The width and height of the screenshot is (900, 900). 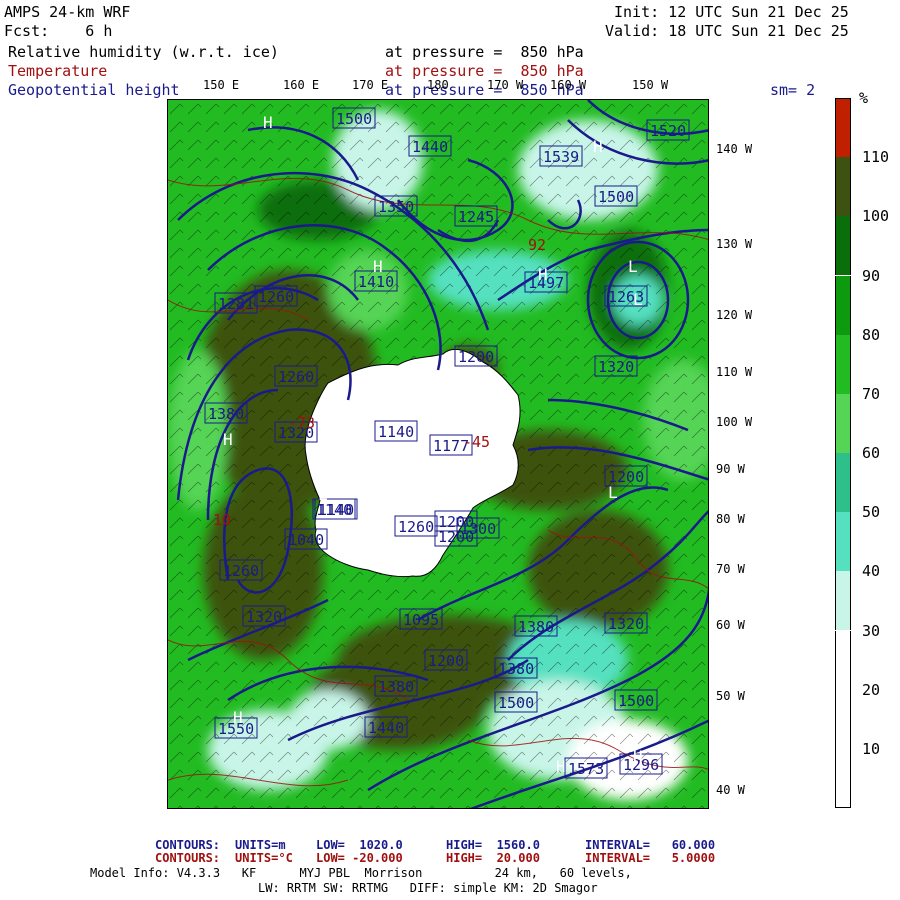 What do you see at coordinates (236, 304) in the screenshot?
I see `height-label: 1281` at bounding box center [236, 304].